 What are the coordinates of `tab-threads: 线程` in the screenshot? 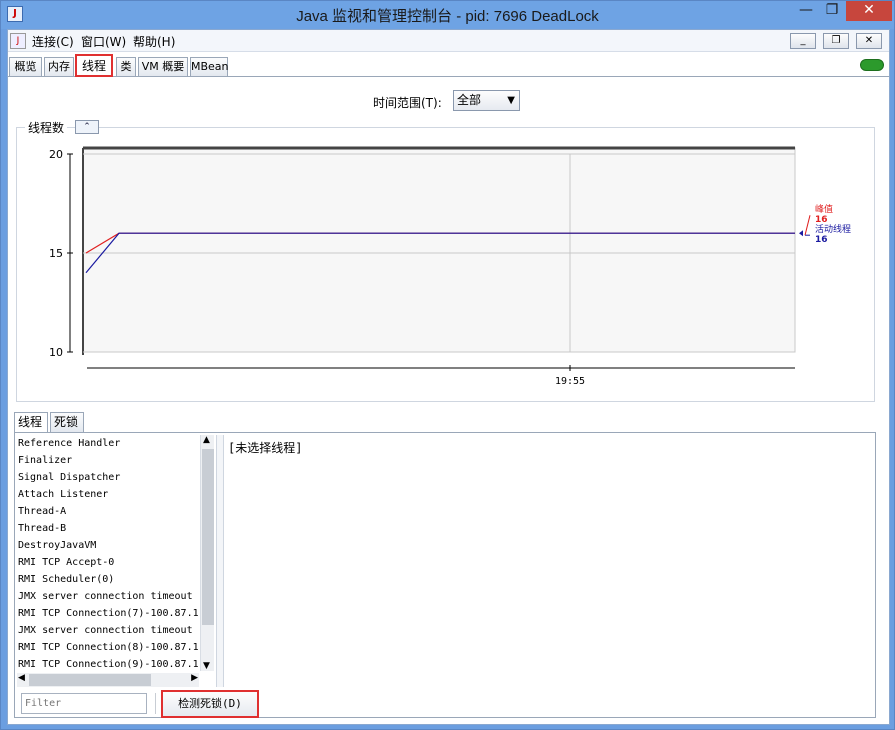 It's located at (94, 65).